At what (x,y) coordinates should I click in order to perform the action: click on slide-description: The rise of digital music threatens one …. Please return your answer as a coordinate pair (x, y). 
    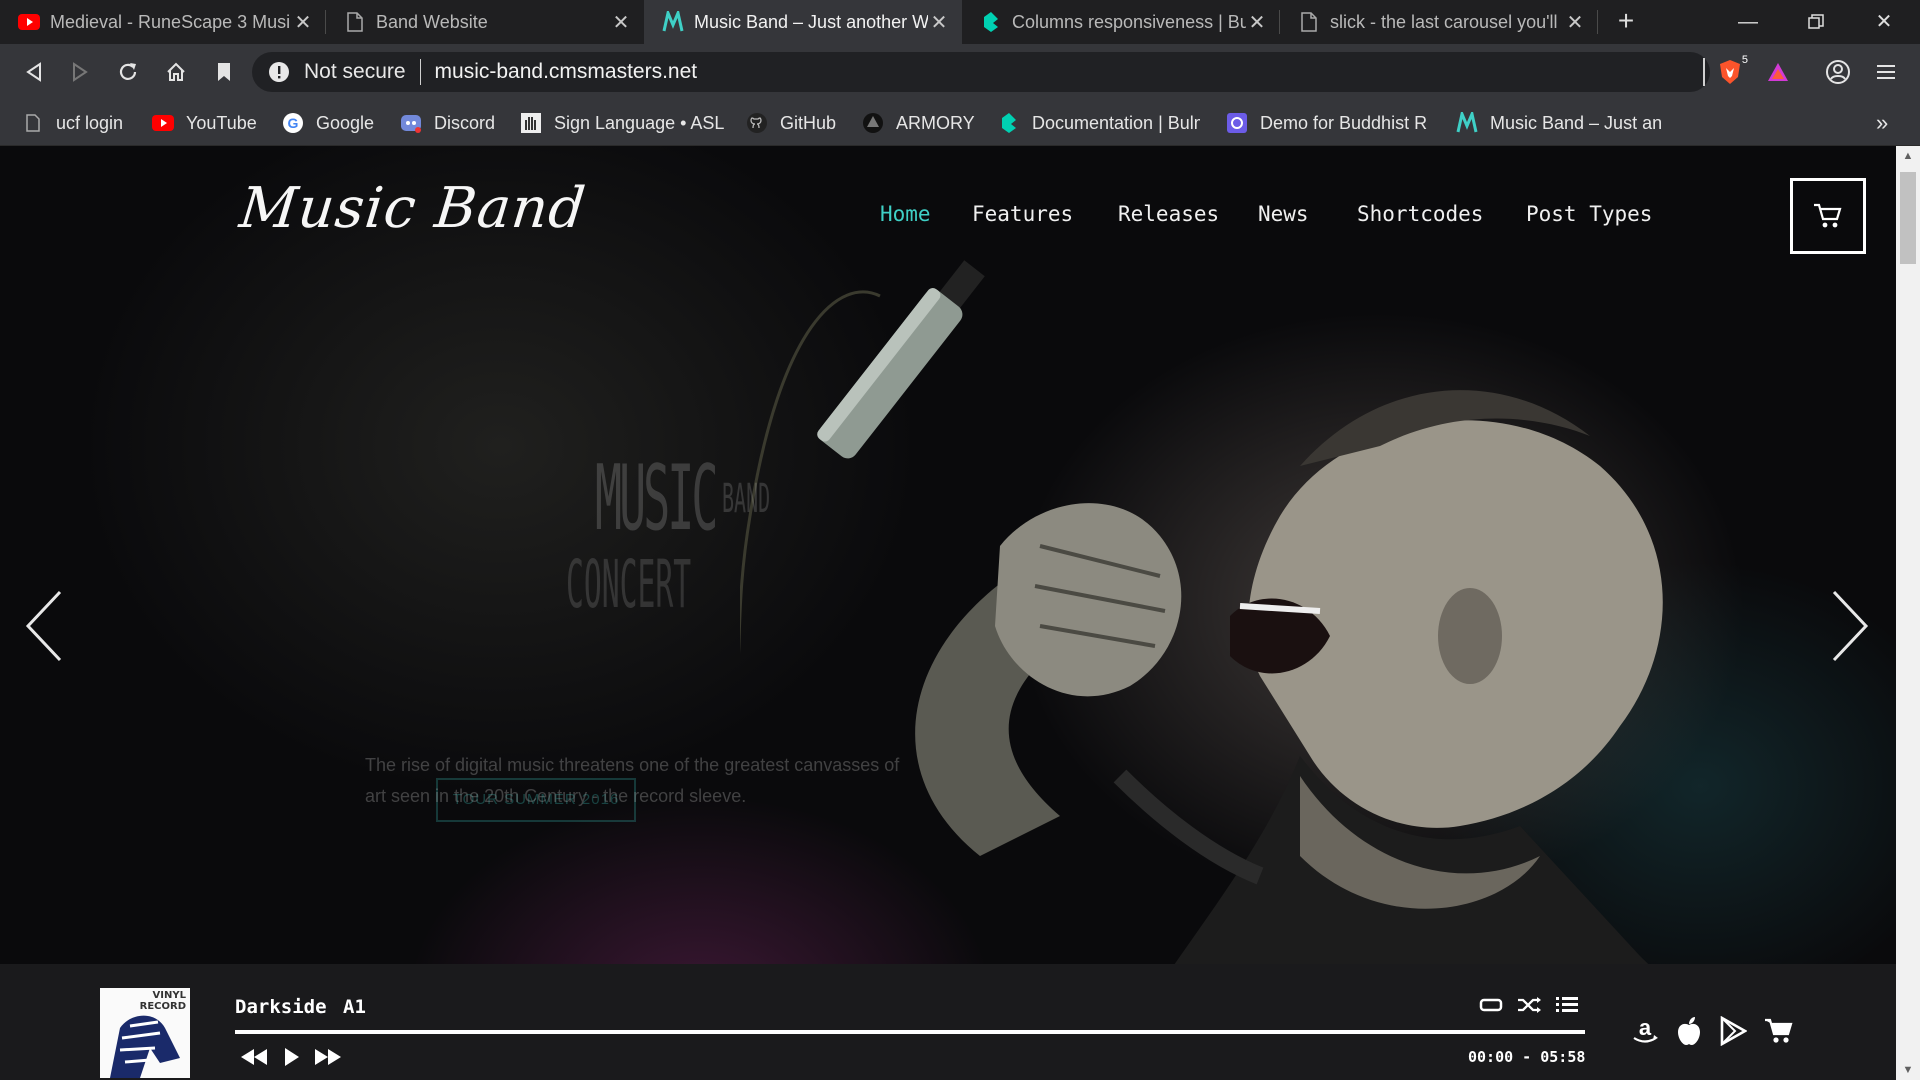
    Looking at the image, I should click on (632, 780).